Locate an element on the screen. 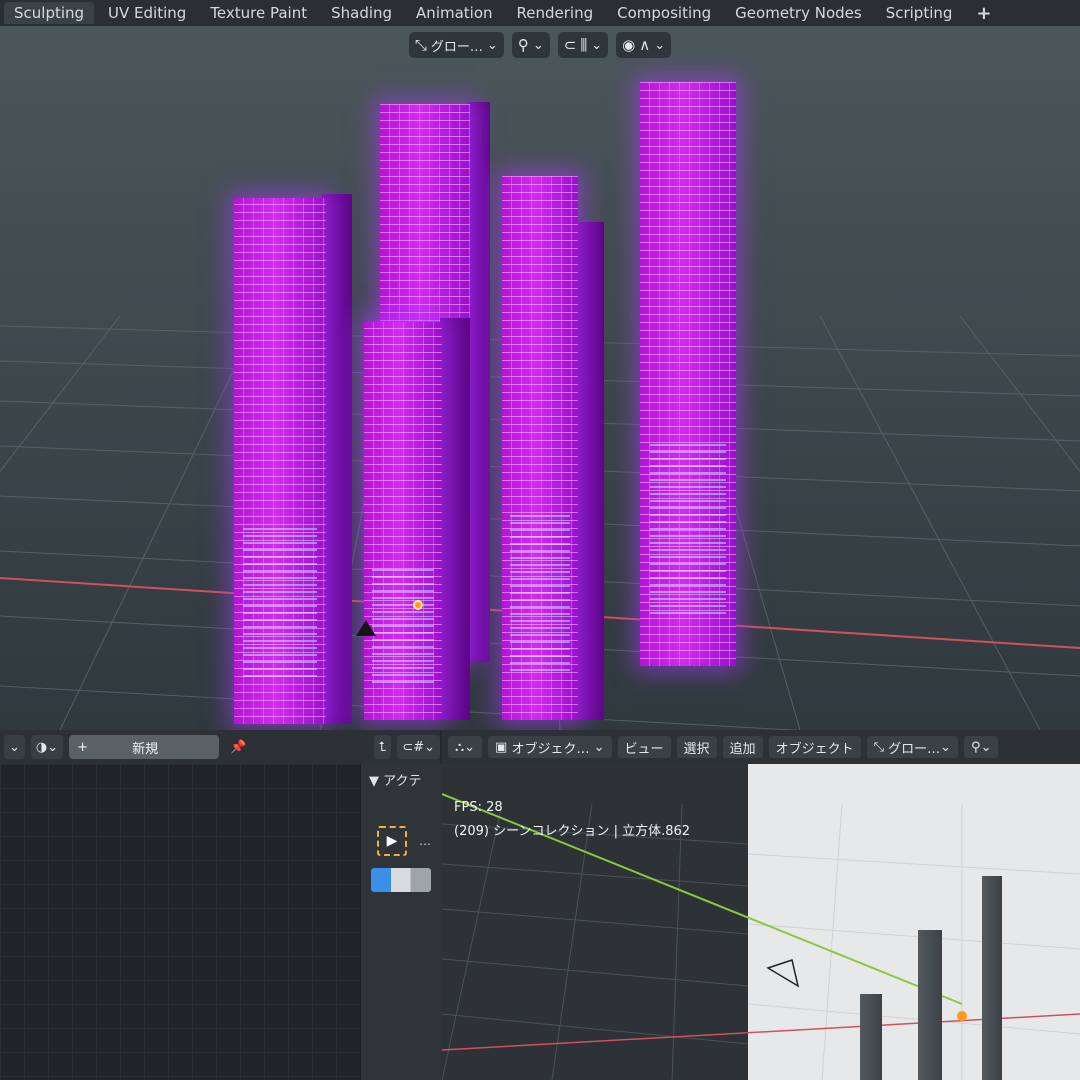 This screenshot has width=1080, height=1080. tab-sculpting: Sculpting is located at coordinates (49, 13).